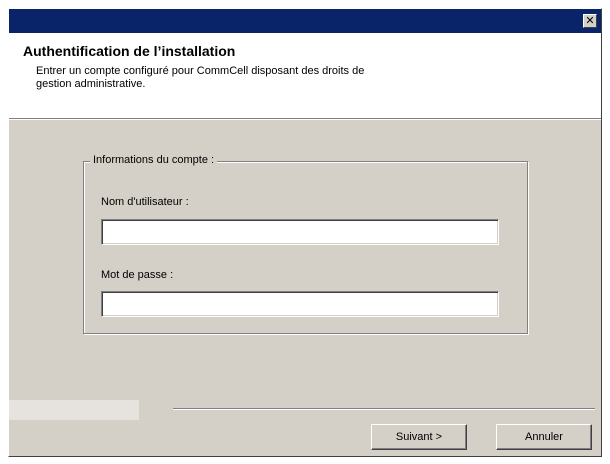 The height and width of the screenshot is (464, 610). Describe the element at coordinates (300, 304) in the screenshot. I see `password-input` at that location.